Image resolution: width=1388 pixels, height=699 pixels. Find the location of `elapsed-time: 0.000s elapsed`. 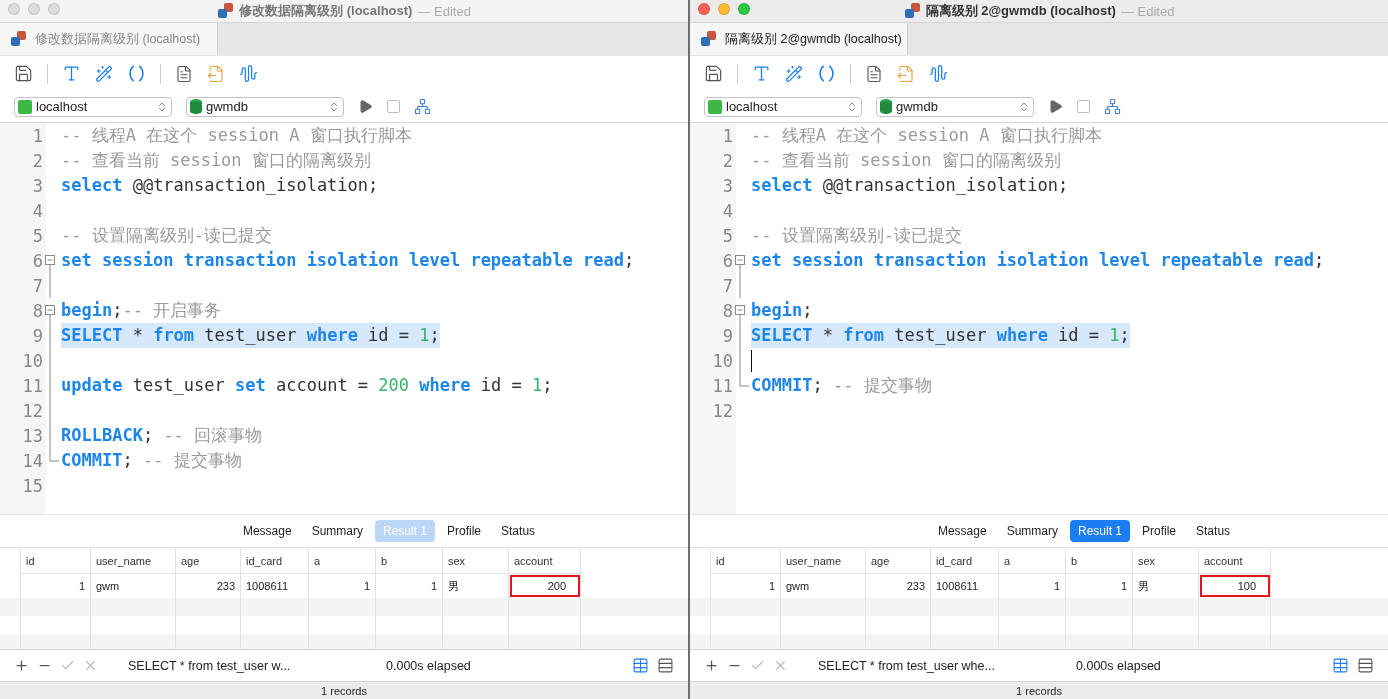

elapsed-time: 0.000s elapsed is located at coordinates (429, 665).